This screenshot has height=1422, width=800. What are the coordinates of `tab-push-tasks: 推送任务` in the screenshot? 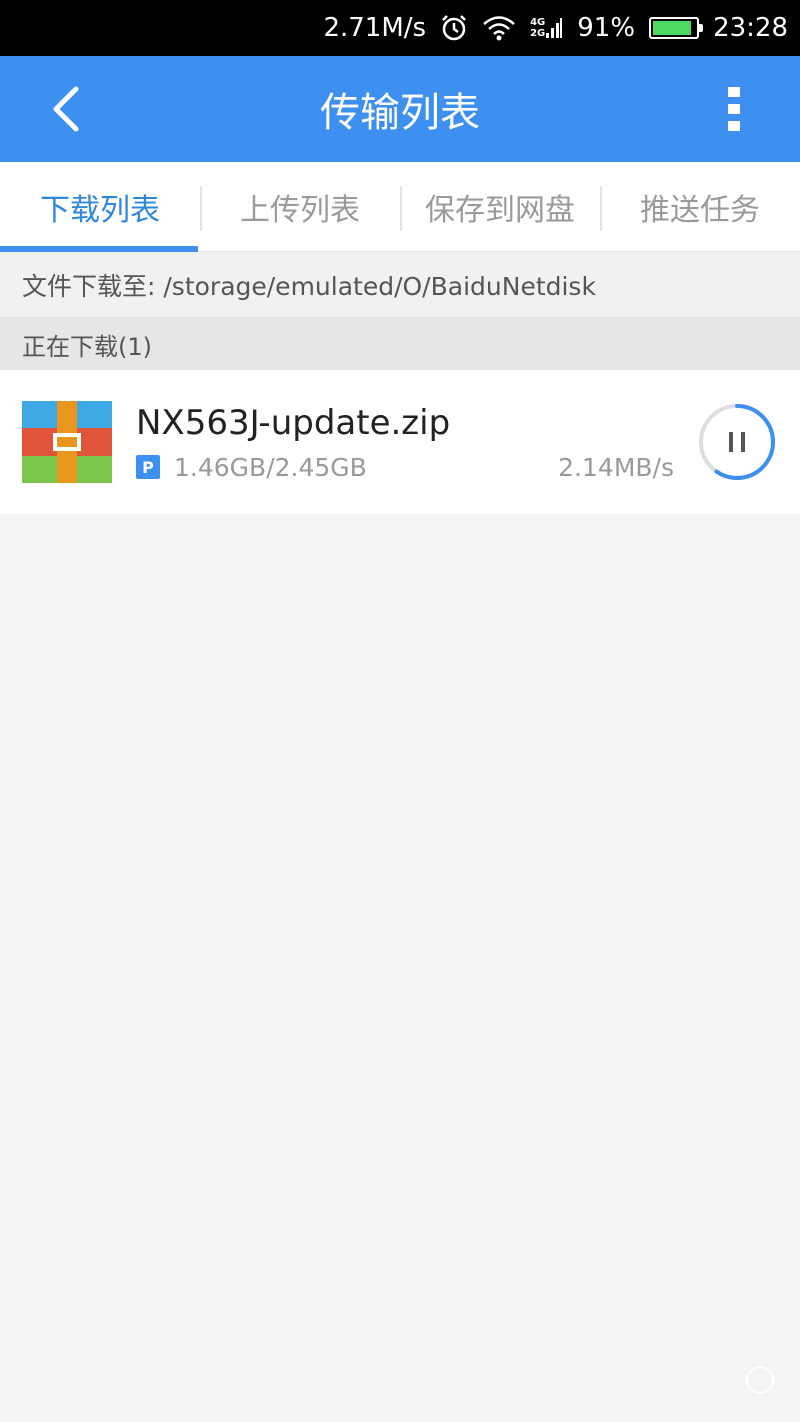 It's located at (700, 206).